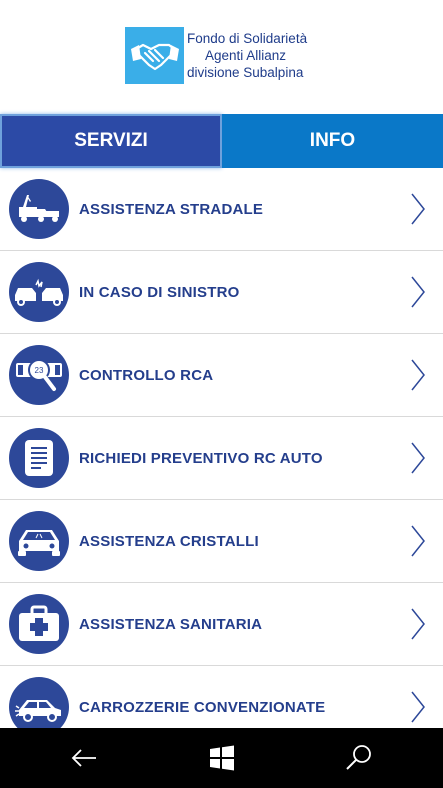 This screenshot has height=788, width=443. I want to click on system-nav-bar, so click(221, 758).